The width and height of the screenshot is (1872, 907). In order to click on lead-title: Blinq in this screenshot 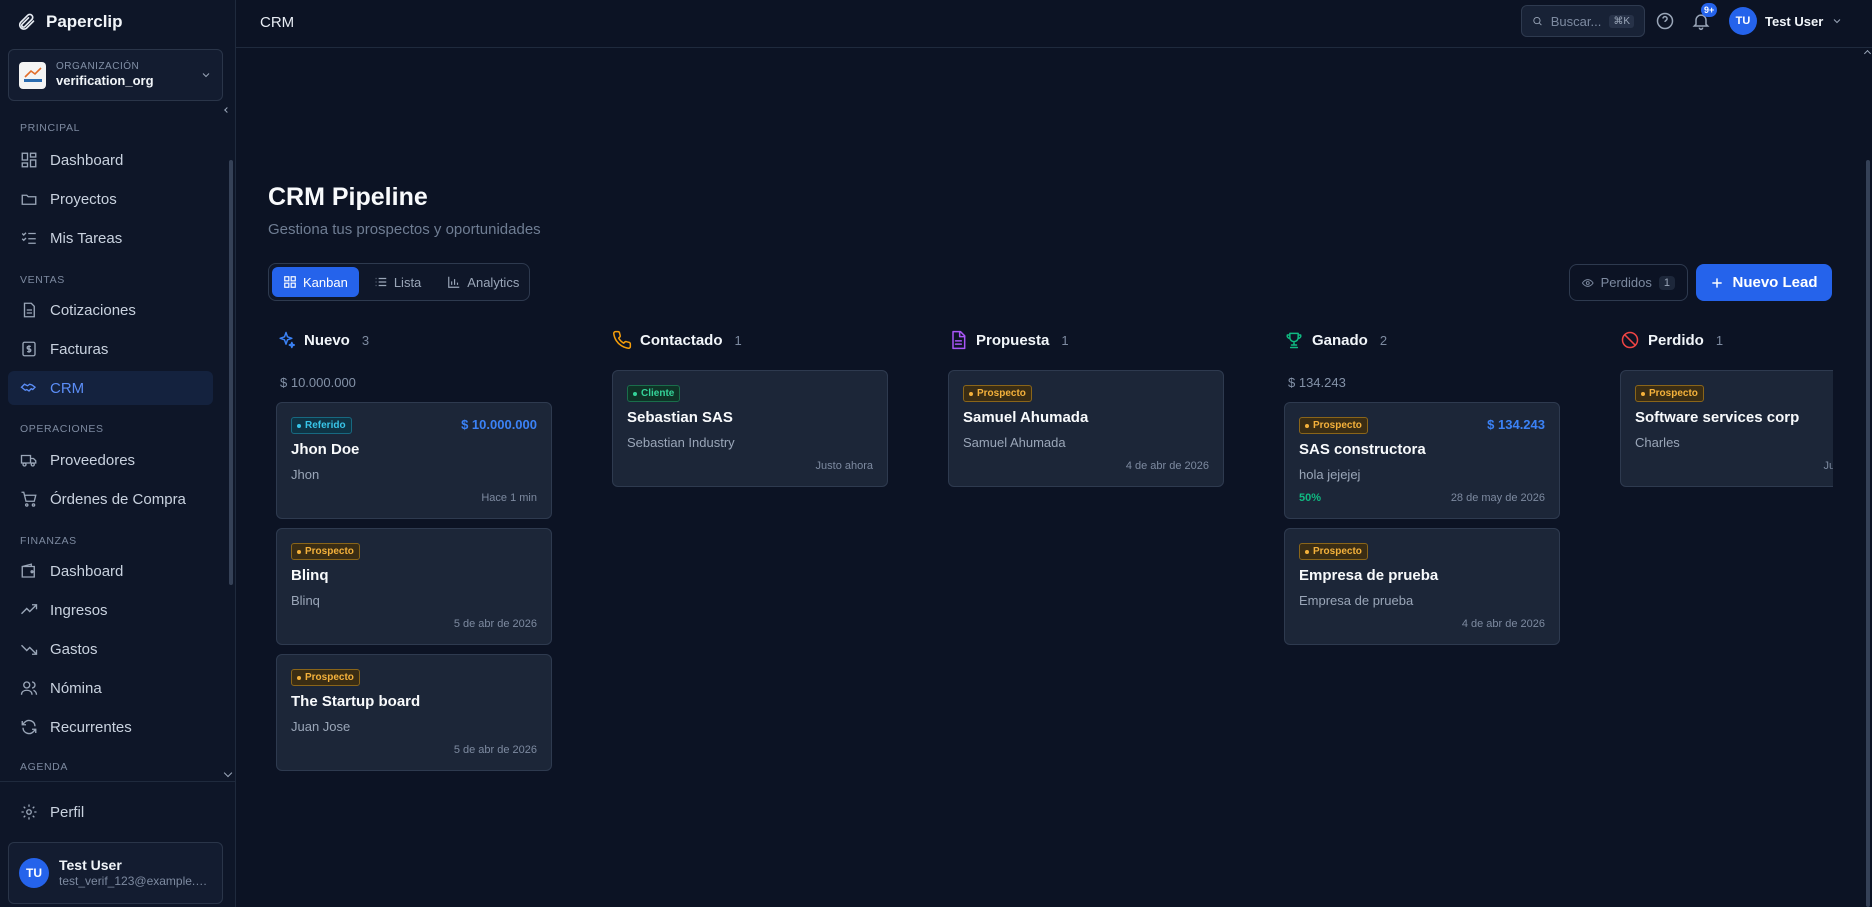, I will do `click(310, 575)`.